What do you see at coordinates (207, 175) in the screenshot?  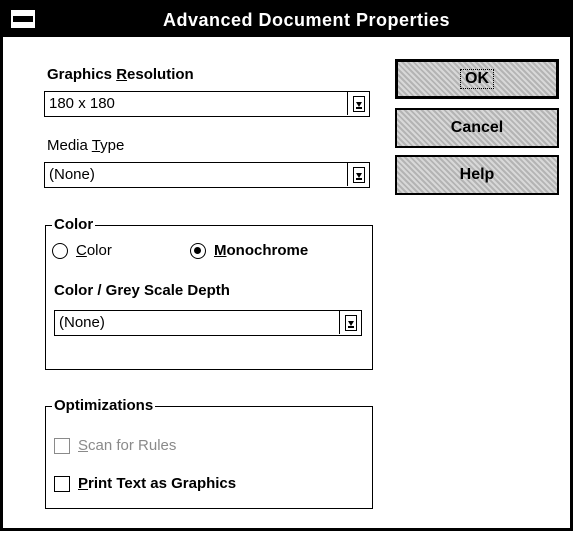 I see `media-type-dropdown: (None)` at bounding box center [207, 175].